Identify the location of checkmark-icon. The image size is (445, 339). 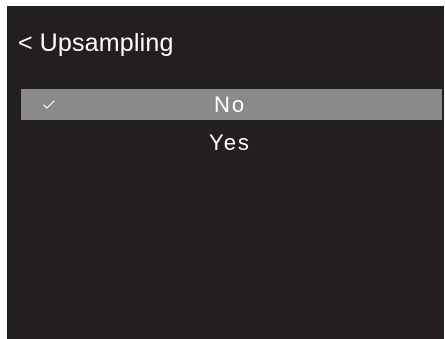
(49, 104).